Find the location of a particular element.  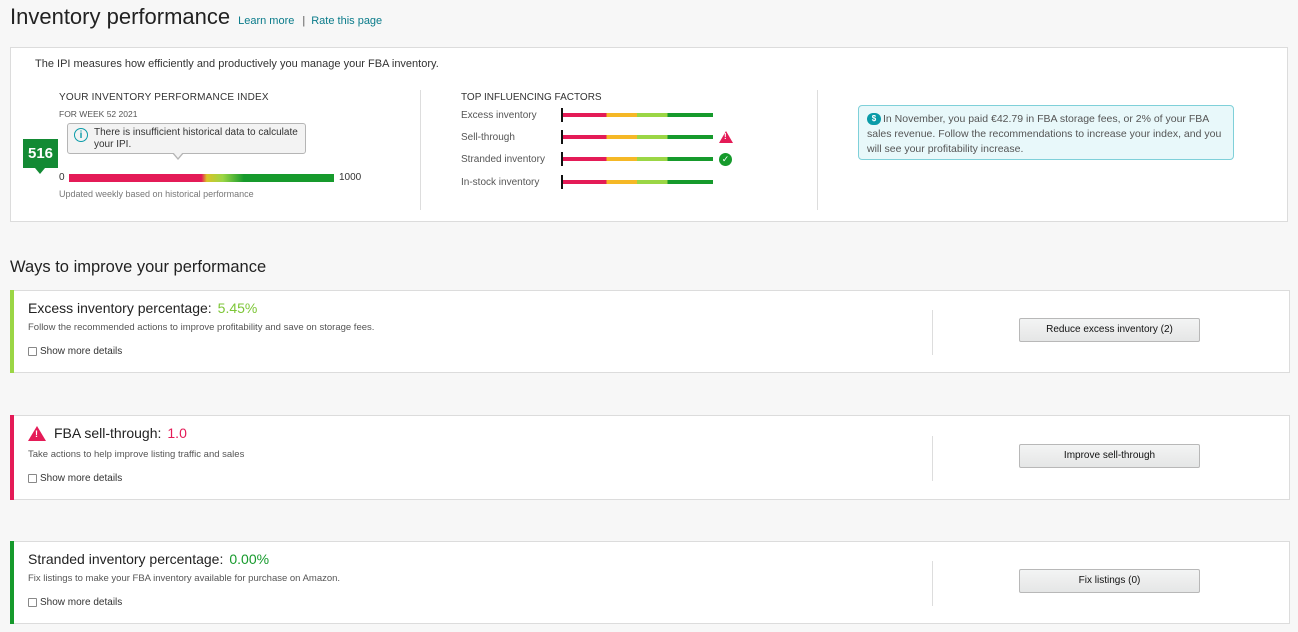

reduce-excess-inventory-button: Reduce excess inventory (2) is located at coordinates (1109, 330).